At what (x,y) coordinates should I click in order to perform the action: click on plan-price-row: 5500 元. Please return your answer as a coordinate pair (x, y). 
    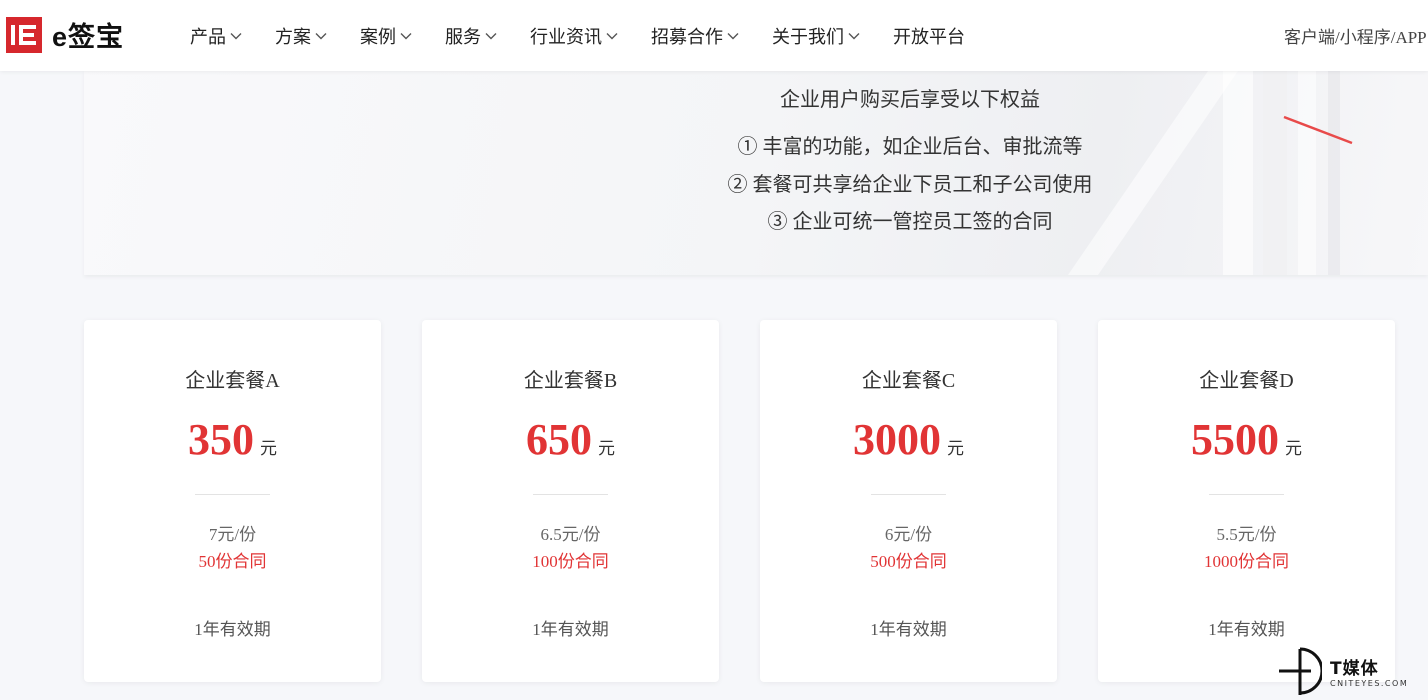
    Looking at the image, I should click on (1246, 440).